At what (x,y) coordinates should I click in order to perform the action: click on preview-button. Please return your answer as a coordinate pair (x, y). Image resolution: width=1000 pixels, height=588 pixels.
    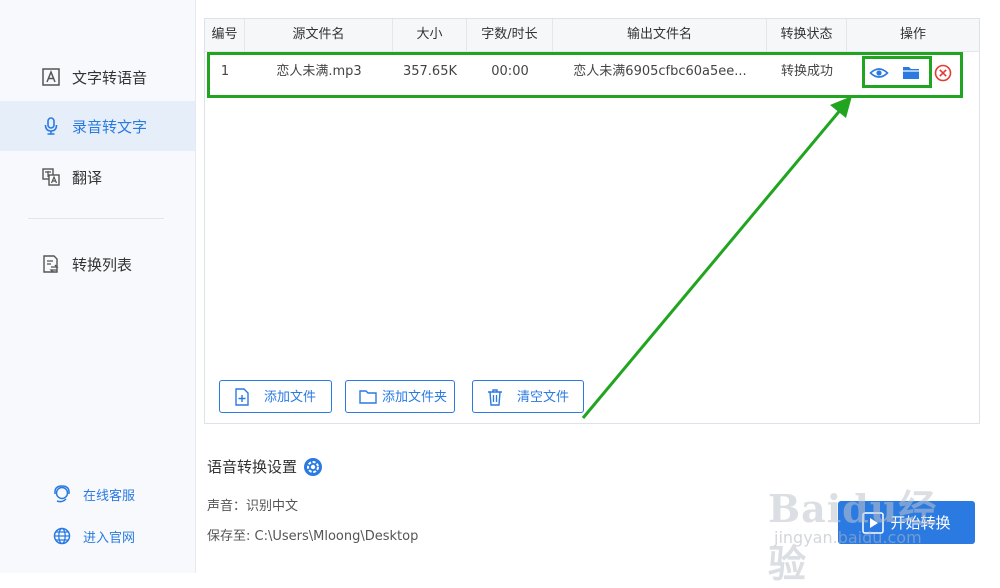
    Looking at the image, I should click on (879, 73).